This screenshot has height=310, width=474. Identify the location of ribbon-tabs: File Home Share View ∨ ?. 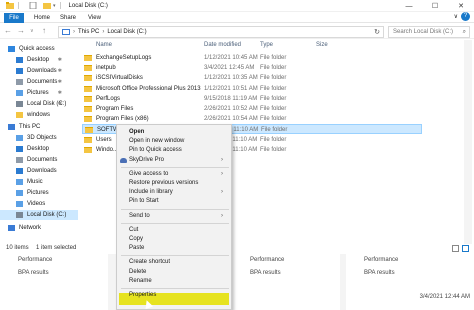
(237, 17).